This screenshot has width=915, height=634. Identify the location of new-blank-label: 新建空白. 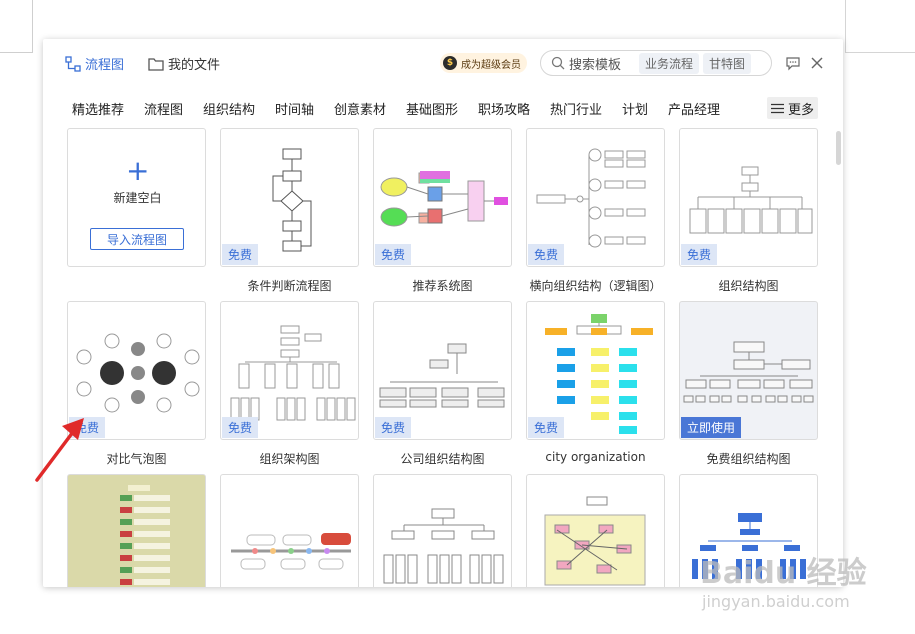
(137, 198).